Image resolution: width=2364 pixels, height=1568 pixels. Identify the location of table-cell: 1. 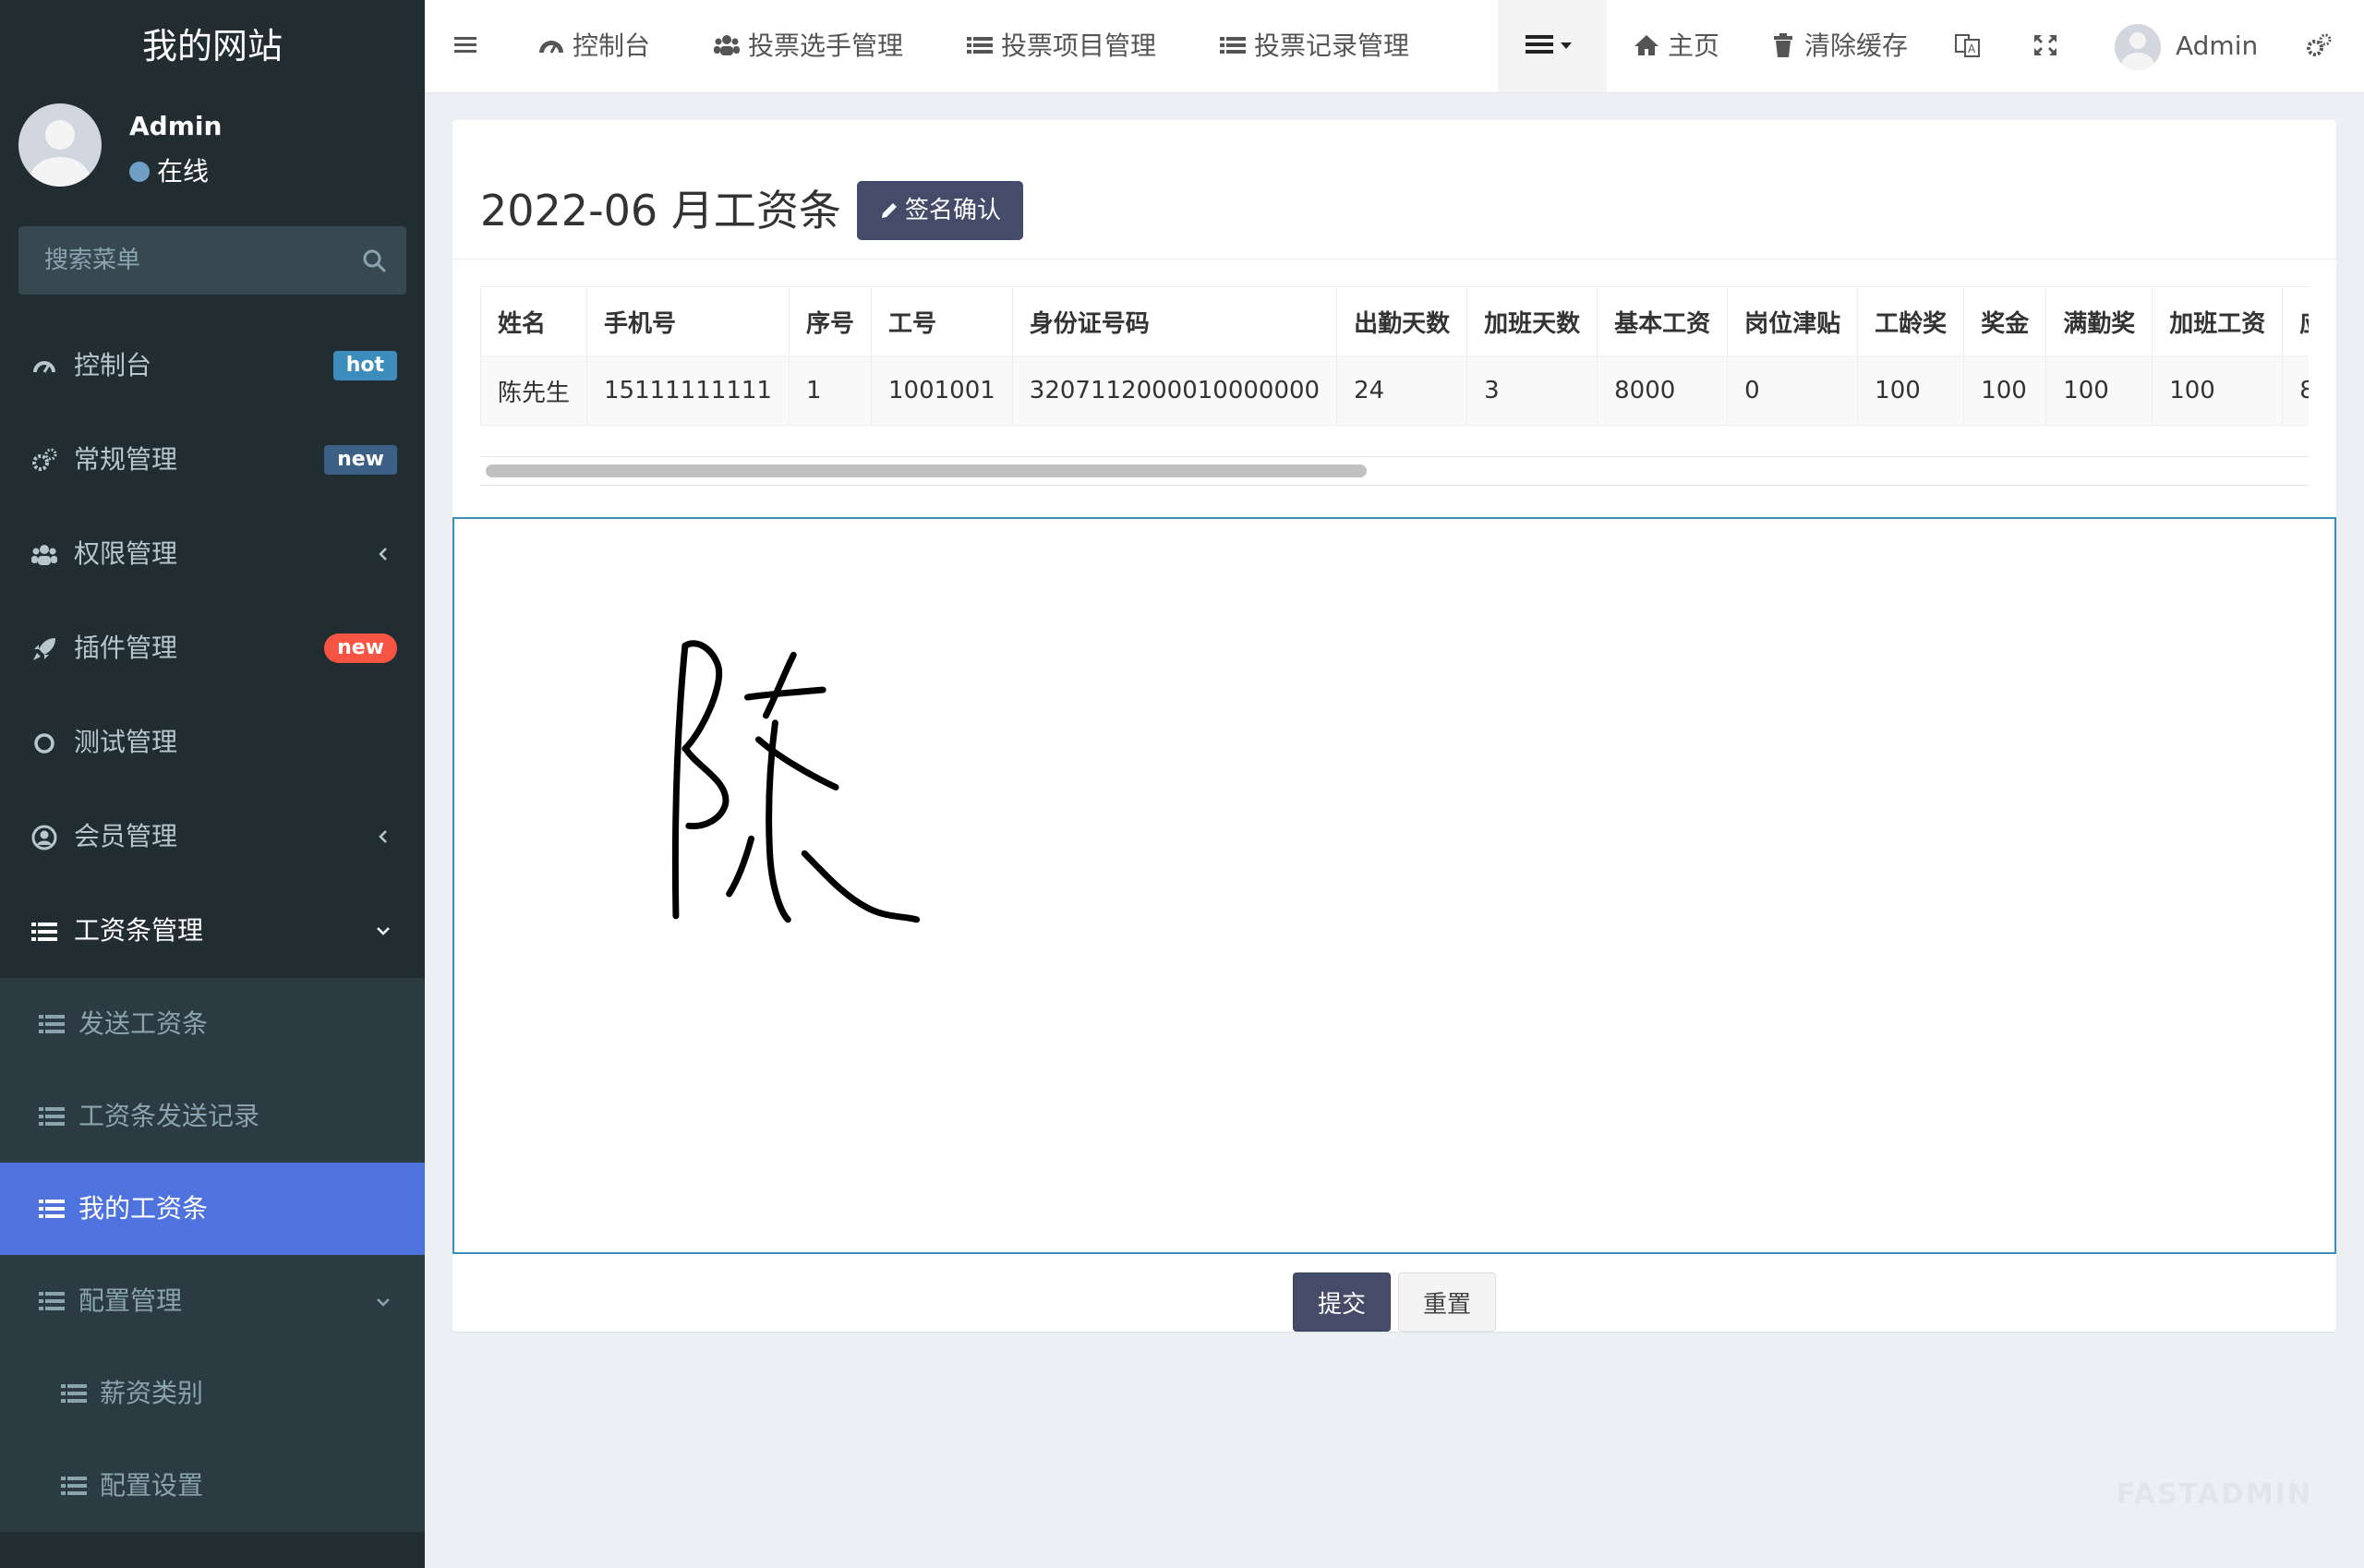
(830, 391).